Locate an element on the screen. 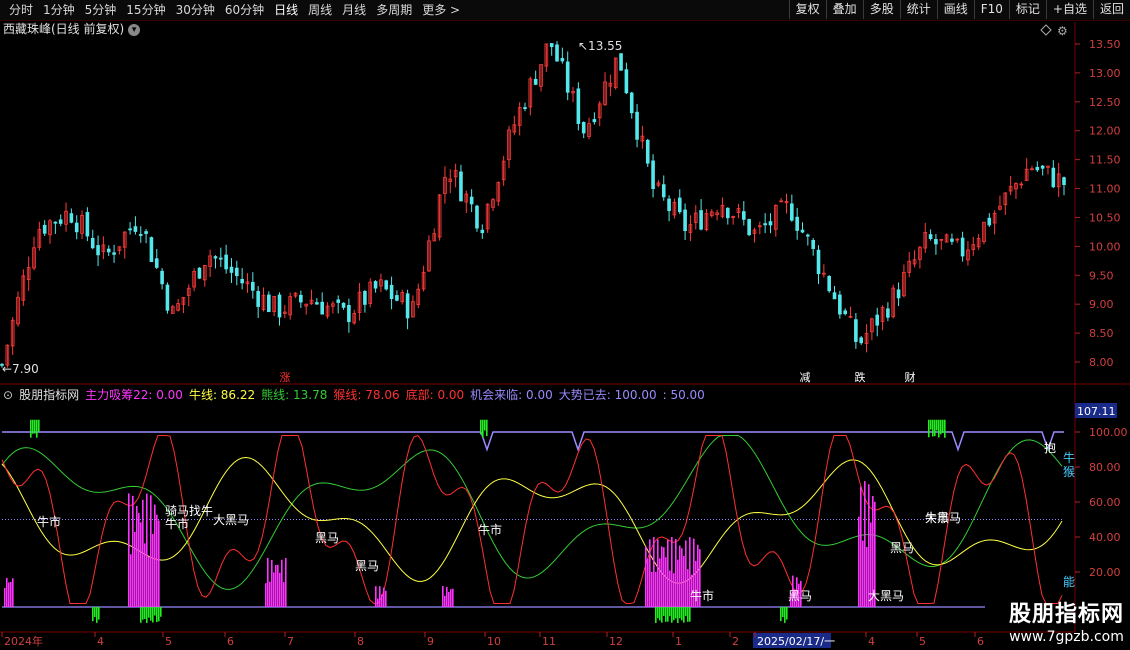 This screenshot has width=1130, height=650. date-tick-label: 6 is located at coordinates (980, 641).